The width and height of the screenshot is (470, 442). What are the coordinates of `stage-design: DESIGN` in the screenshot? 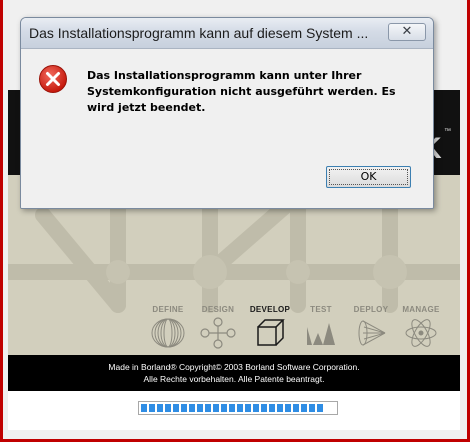 It's located at (218, 327).